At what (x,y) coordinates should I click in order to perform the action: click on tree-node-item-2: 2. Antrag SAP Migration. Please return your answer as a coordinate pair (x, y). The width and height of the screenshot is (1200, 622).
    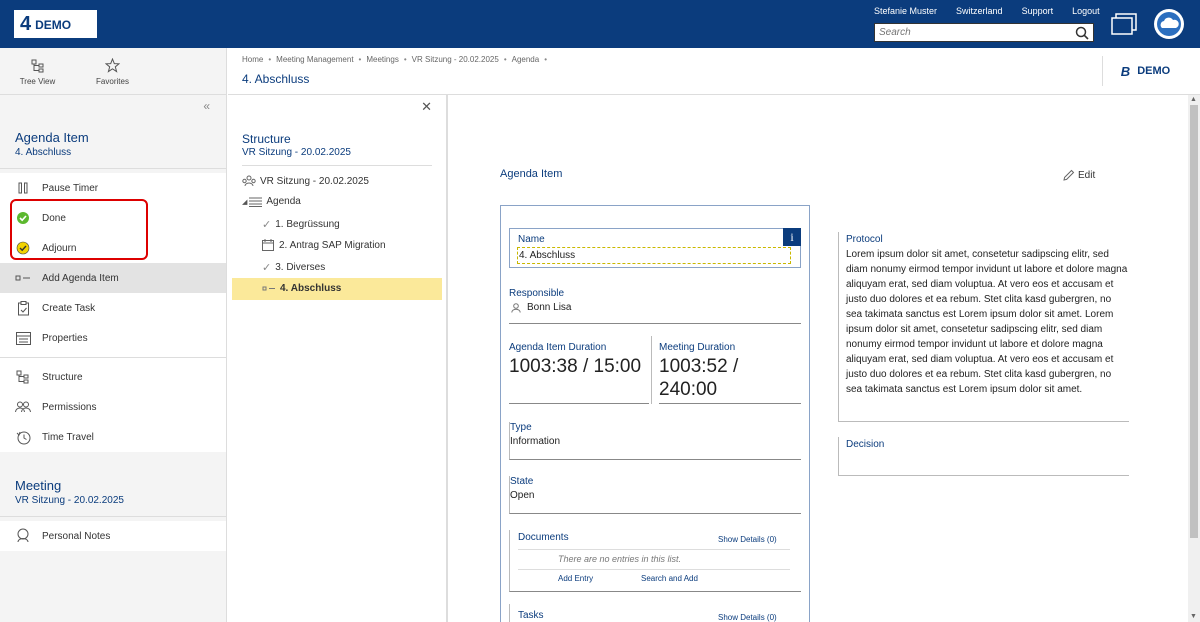
    Looking at the image, I should click on (324, 245).